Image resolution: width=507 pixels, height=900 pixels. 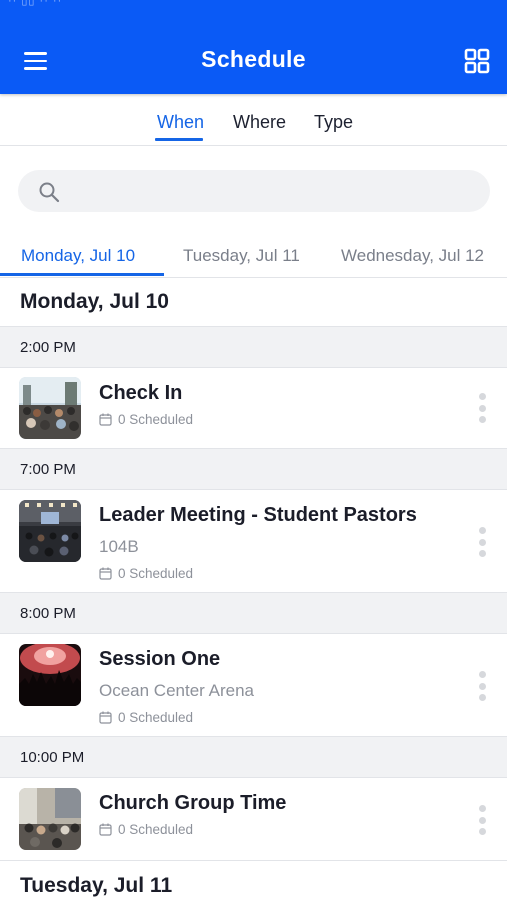 I want to click on day-tab-wednesday: Wednesday, Jul 12, so click(x=412, y=256).